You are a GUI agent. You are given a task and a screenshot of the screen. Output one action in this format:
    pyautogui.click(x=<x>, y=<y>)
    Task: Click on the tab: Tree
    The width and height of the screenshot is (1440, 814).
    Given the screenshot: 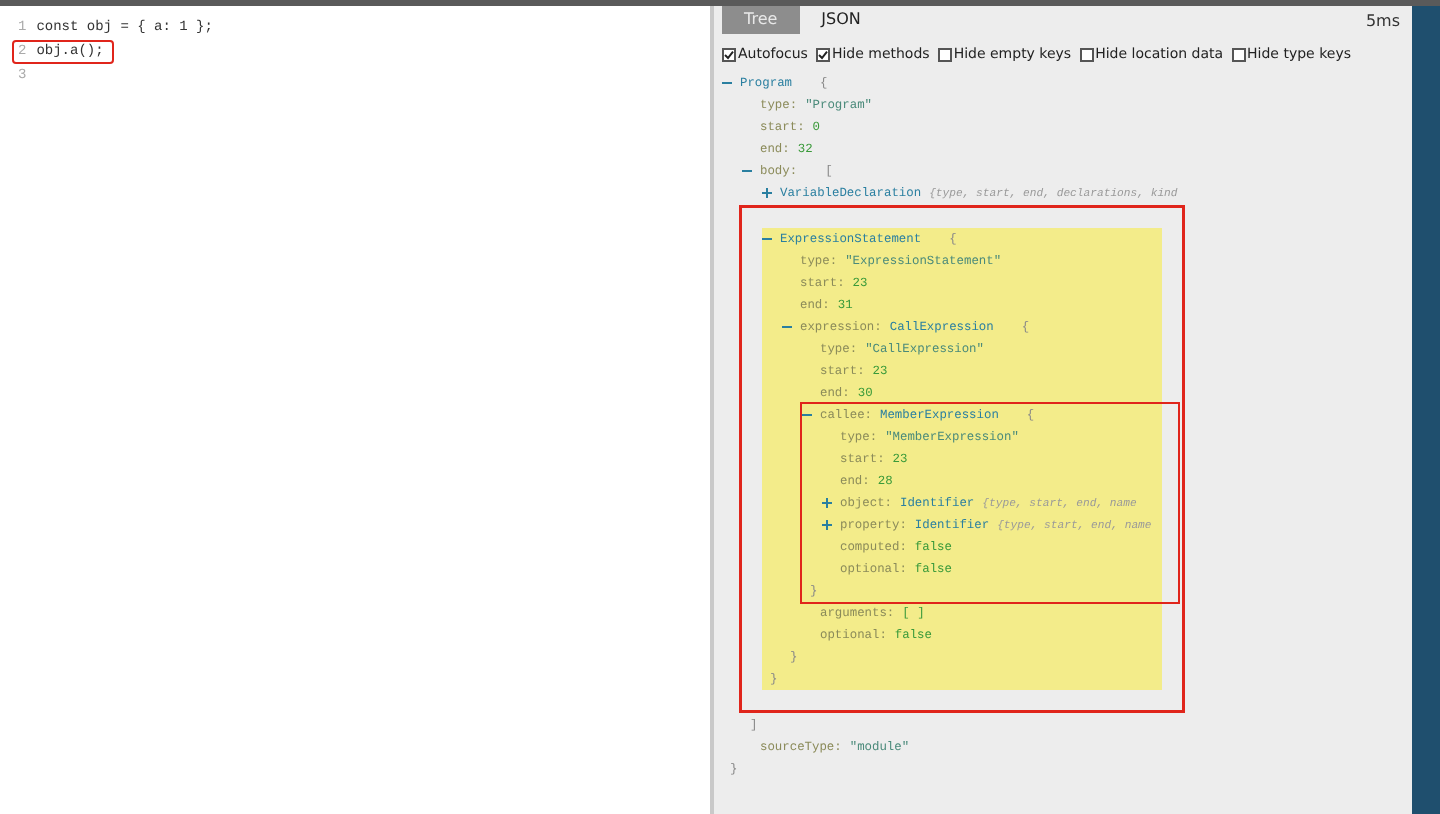 What is the action you would take?
    pyautogui.click(x=761, y=20)
    